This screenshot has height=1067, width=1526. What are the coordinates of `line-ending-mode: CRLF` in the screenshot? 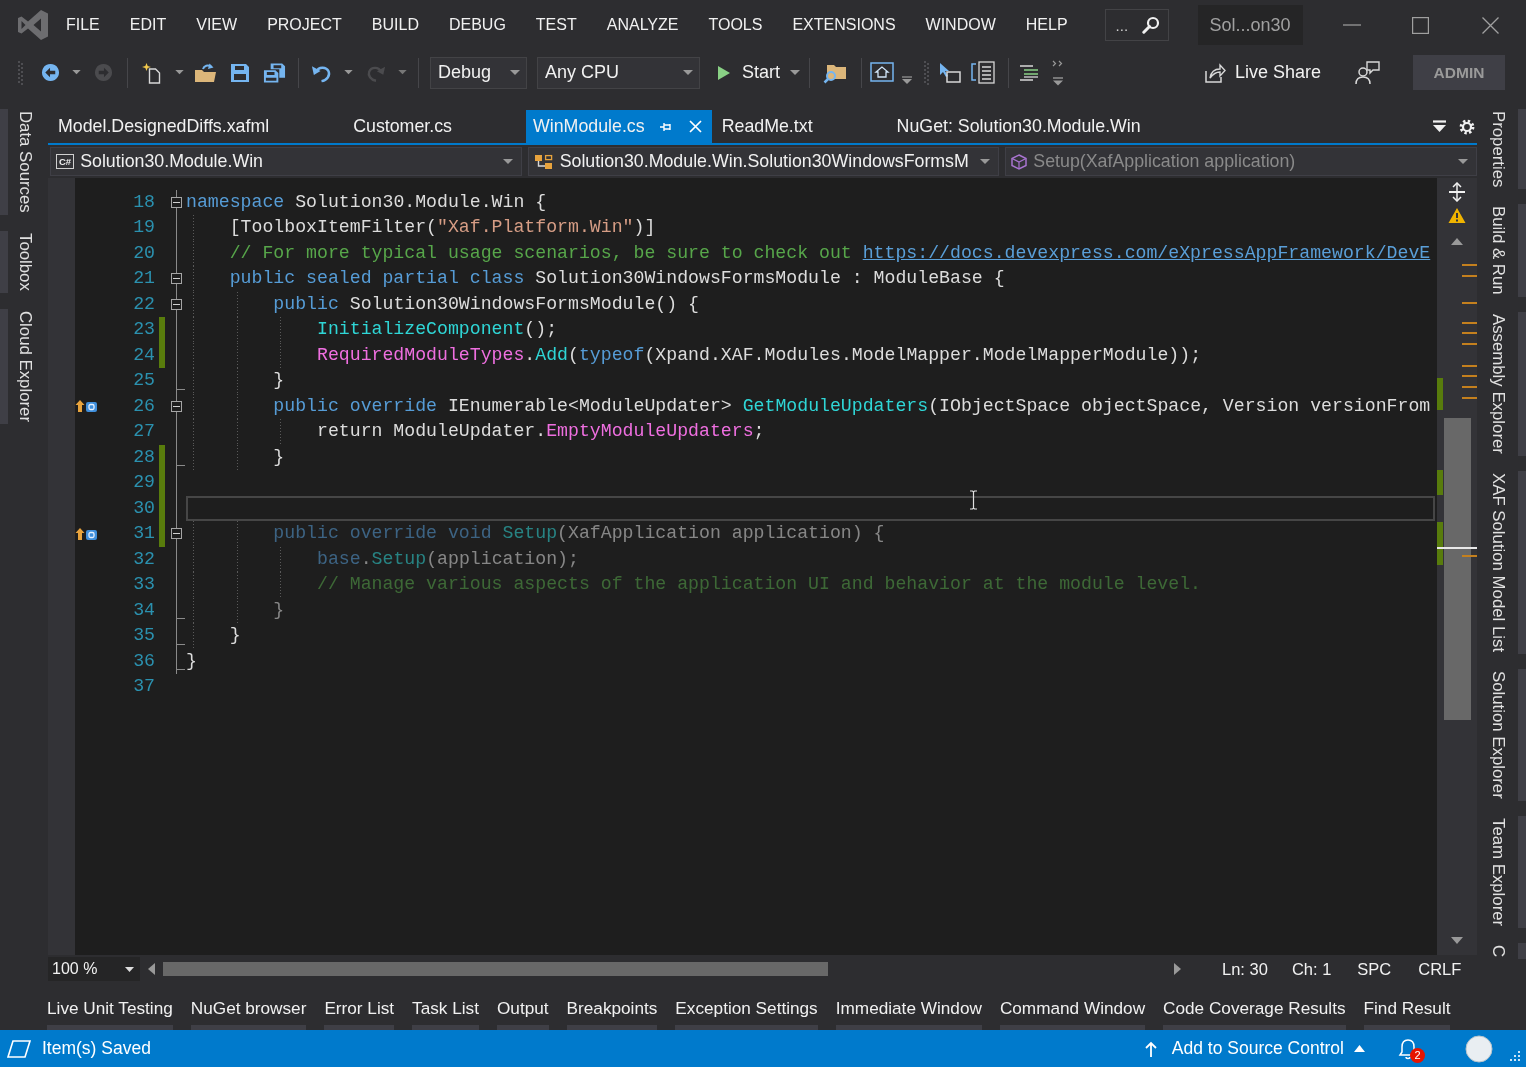 It's located at (1440, 969).